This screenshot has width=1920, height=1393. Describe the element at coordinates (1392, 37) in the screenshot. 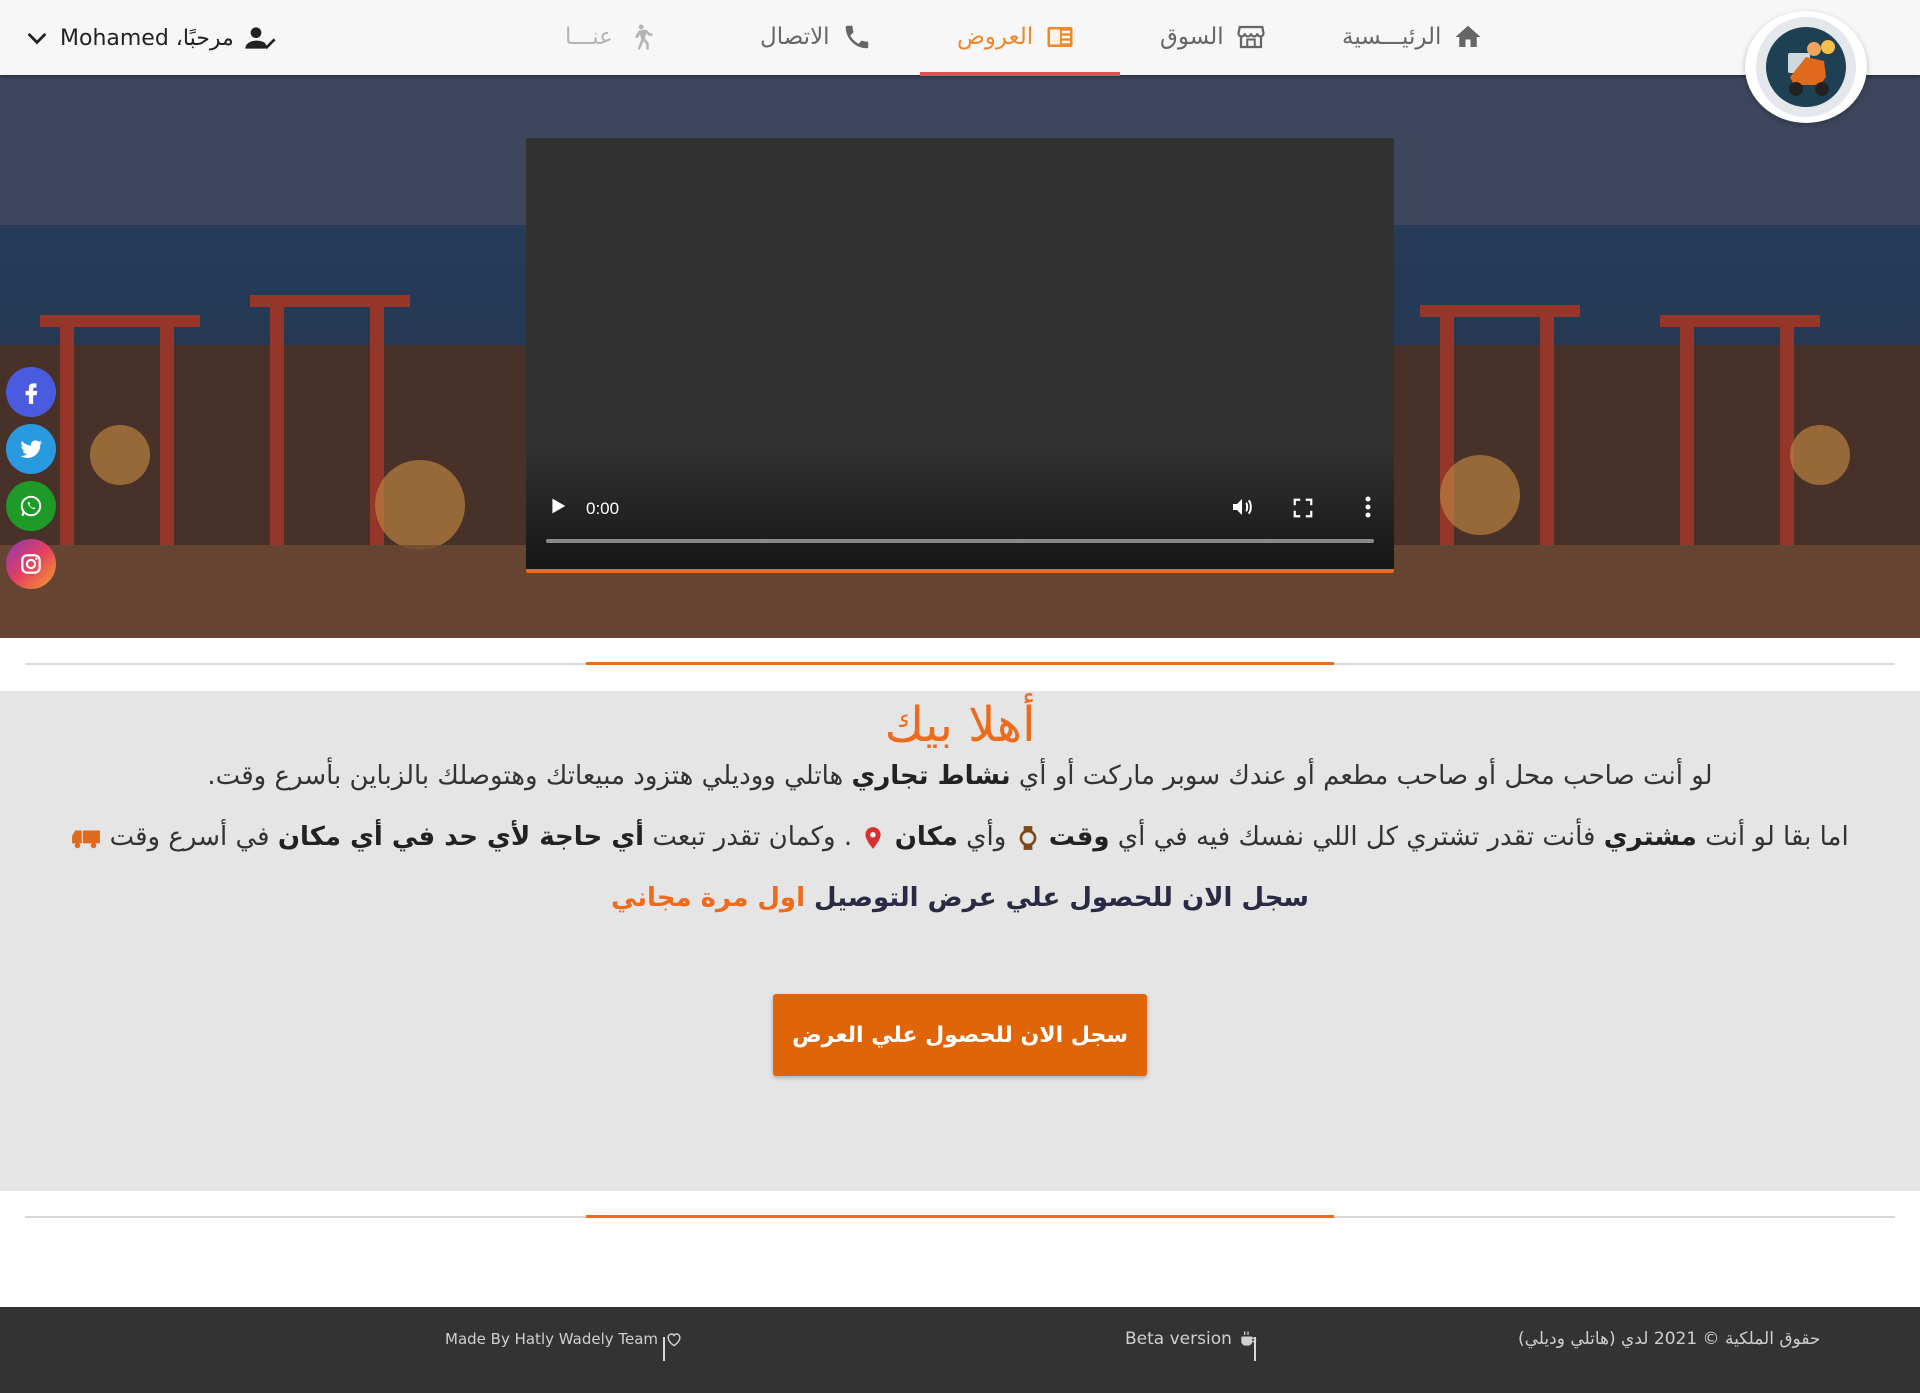

I see `nav-item-home-label: الرئيـــسية` at that location.